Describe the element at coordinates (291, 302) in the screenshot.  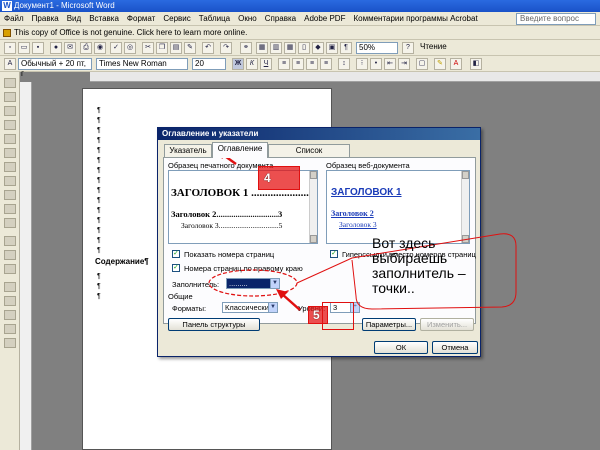
I see `annotation-arrow-leader` at that location.